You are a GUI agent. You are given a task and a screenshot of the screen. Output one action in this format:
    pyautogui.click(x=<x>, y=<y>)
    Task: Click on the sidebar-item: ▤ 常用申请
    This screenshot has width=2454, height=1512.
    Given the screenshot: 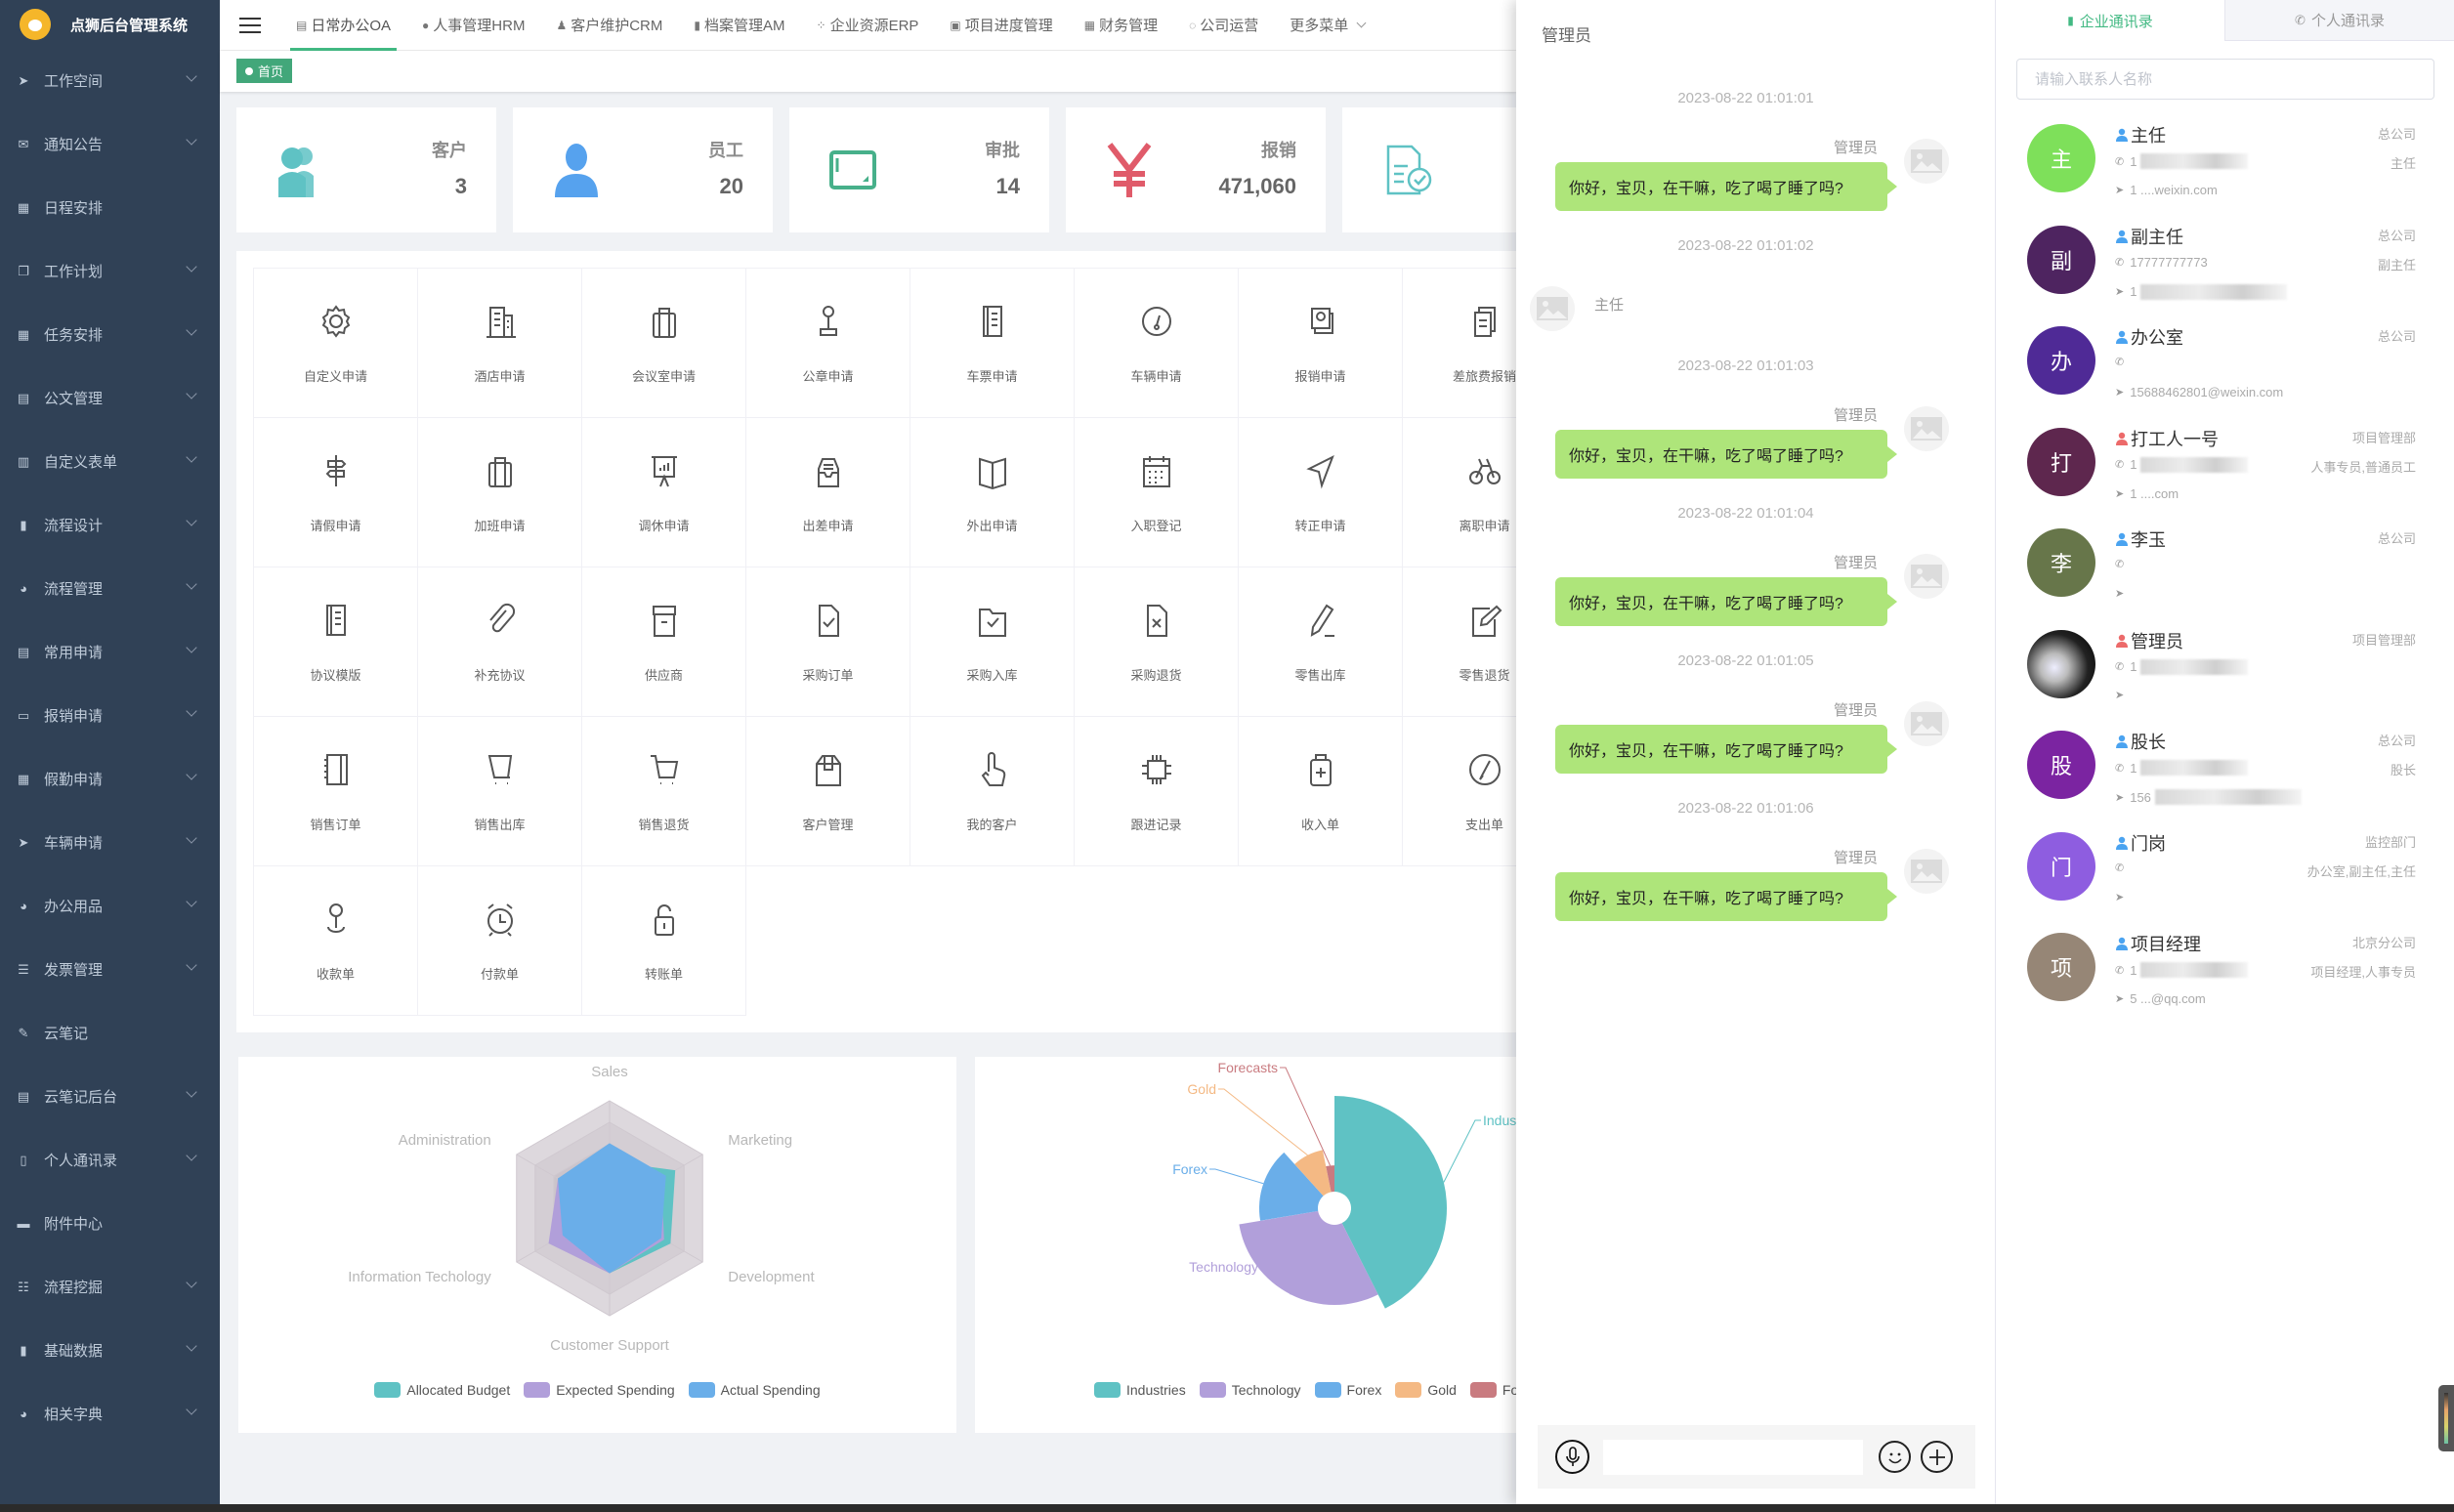 What is the action you would take?
    pyautogui.click(x=110, y=652)
    